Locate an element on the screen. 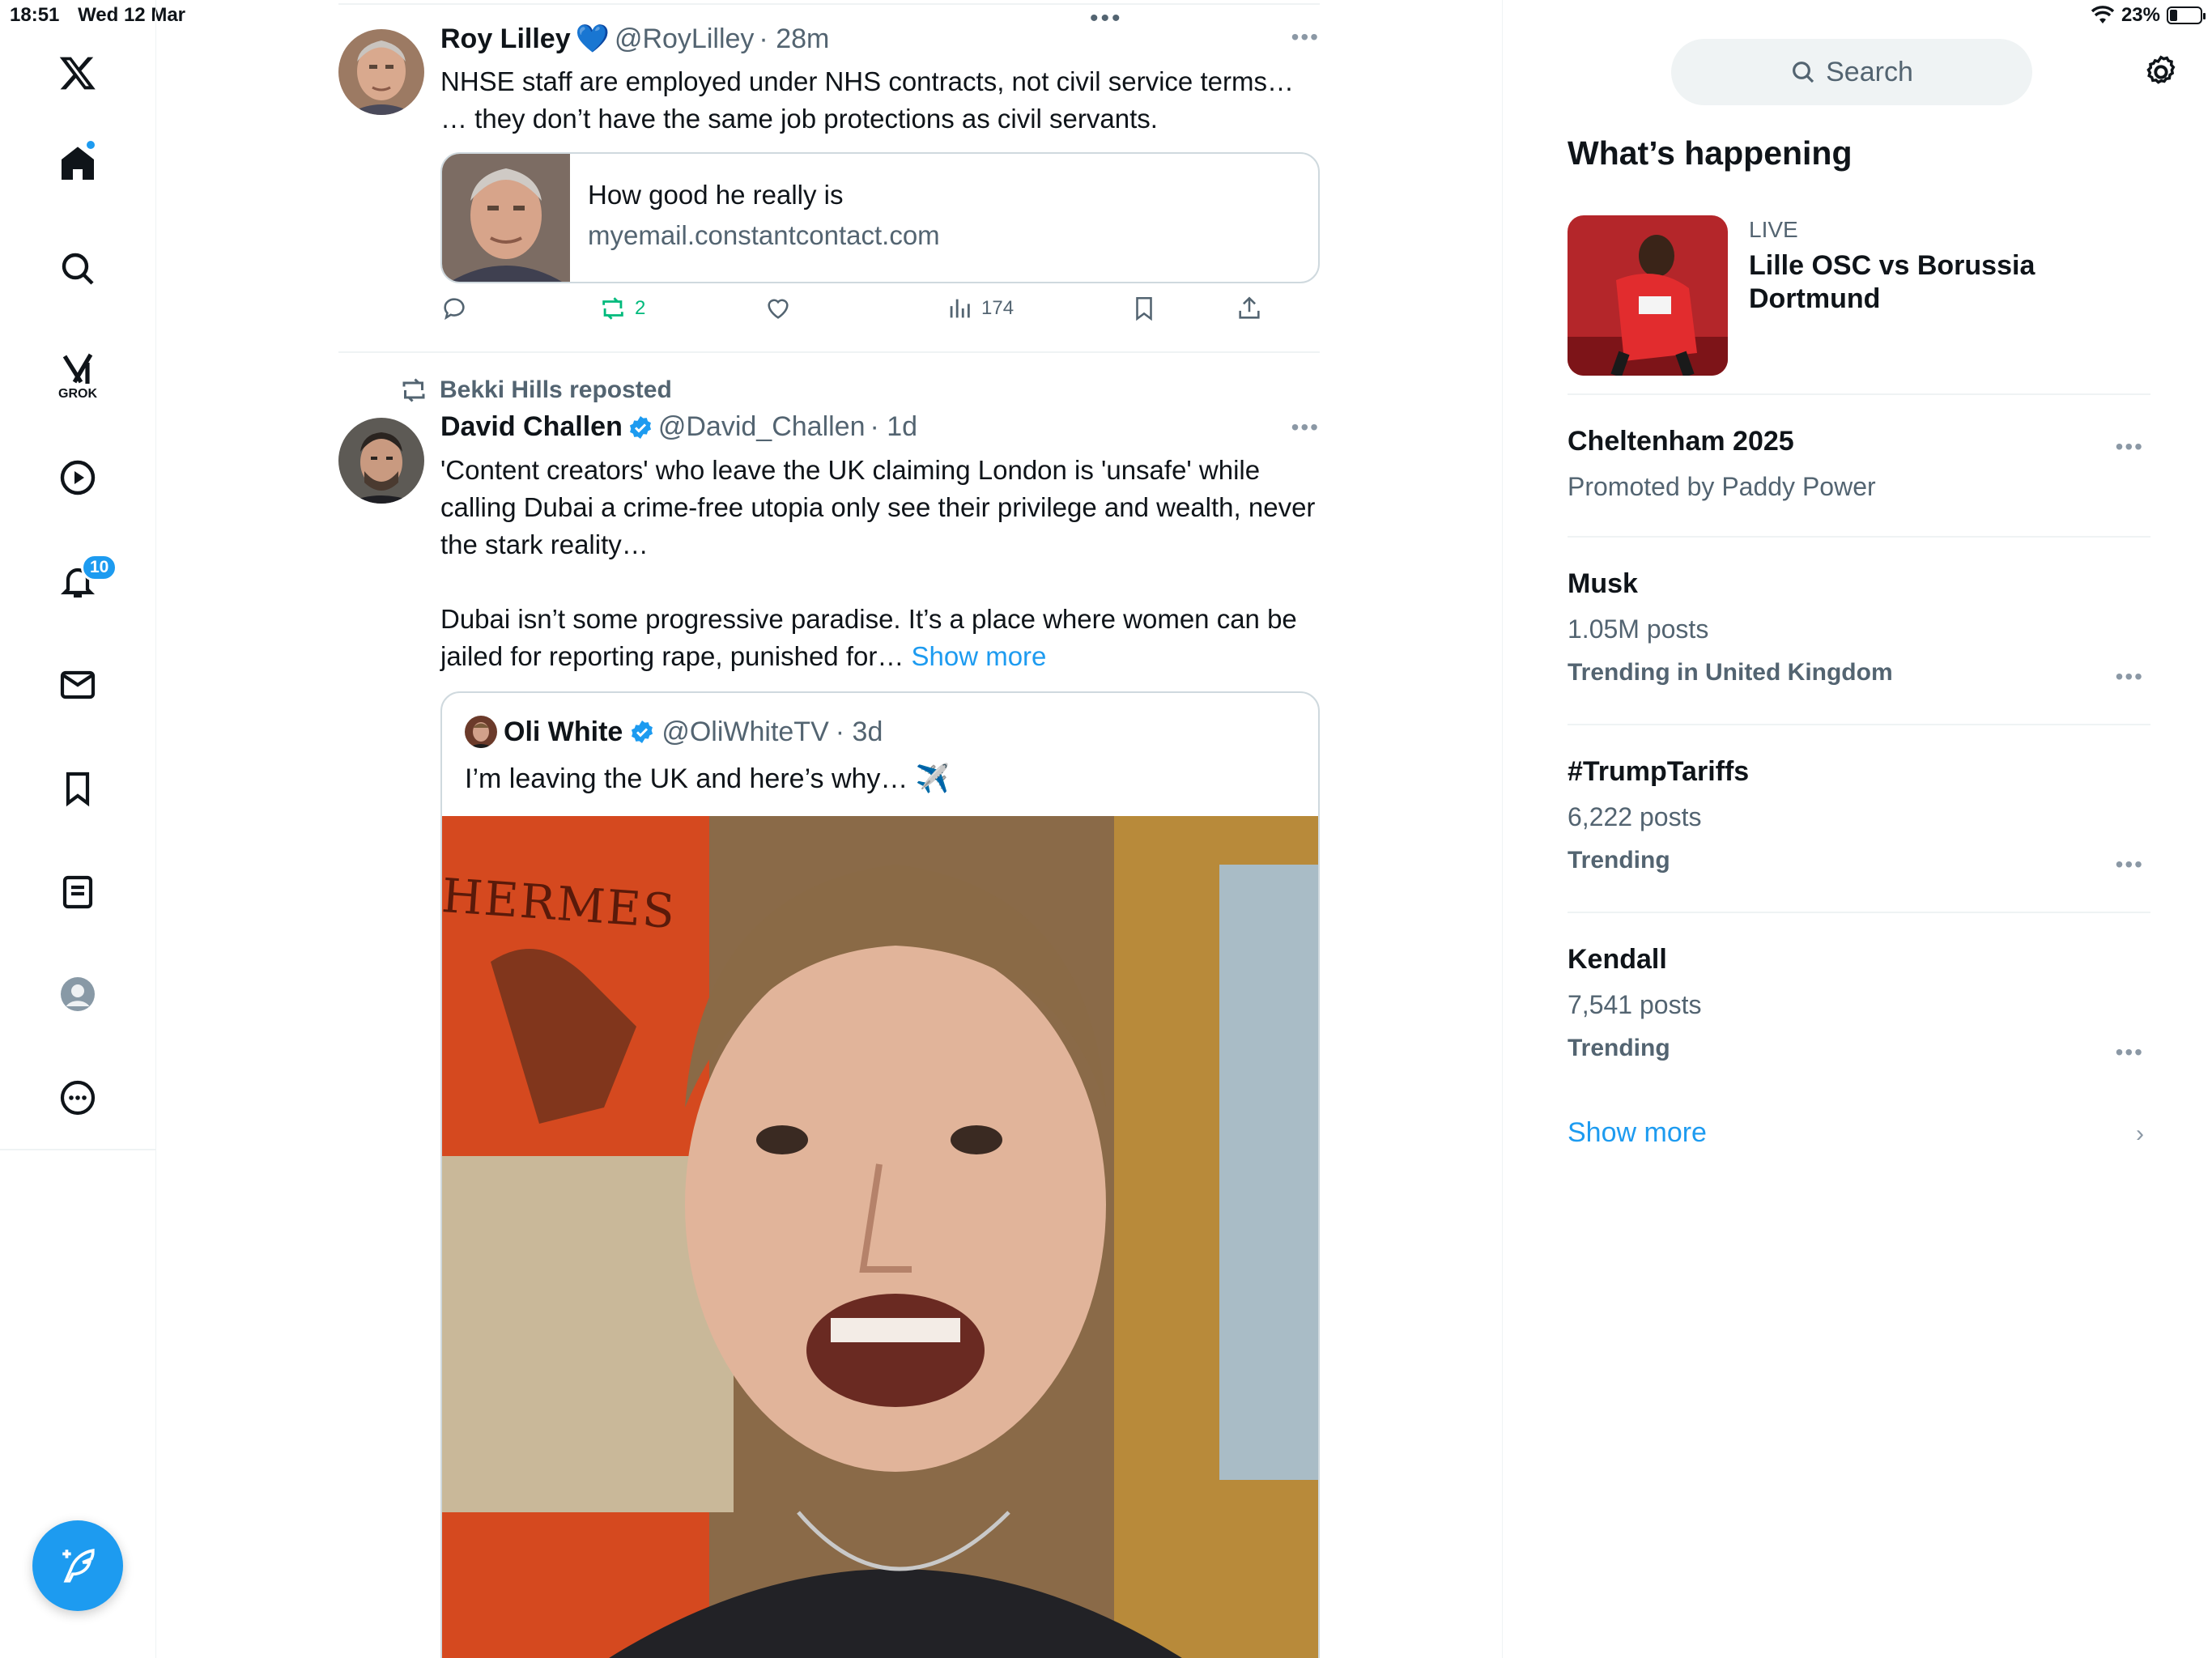 The image size is (2212, 1658). nav-divider is located at coordinates (78, 1149).